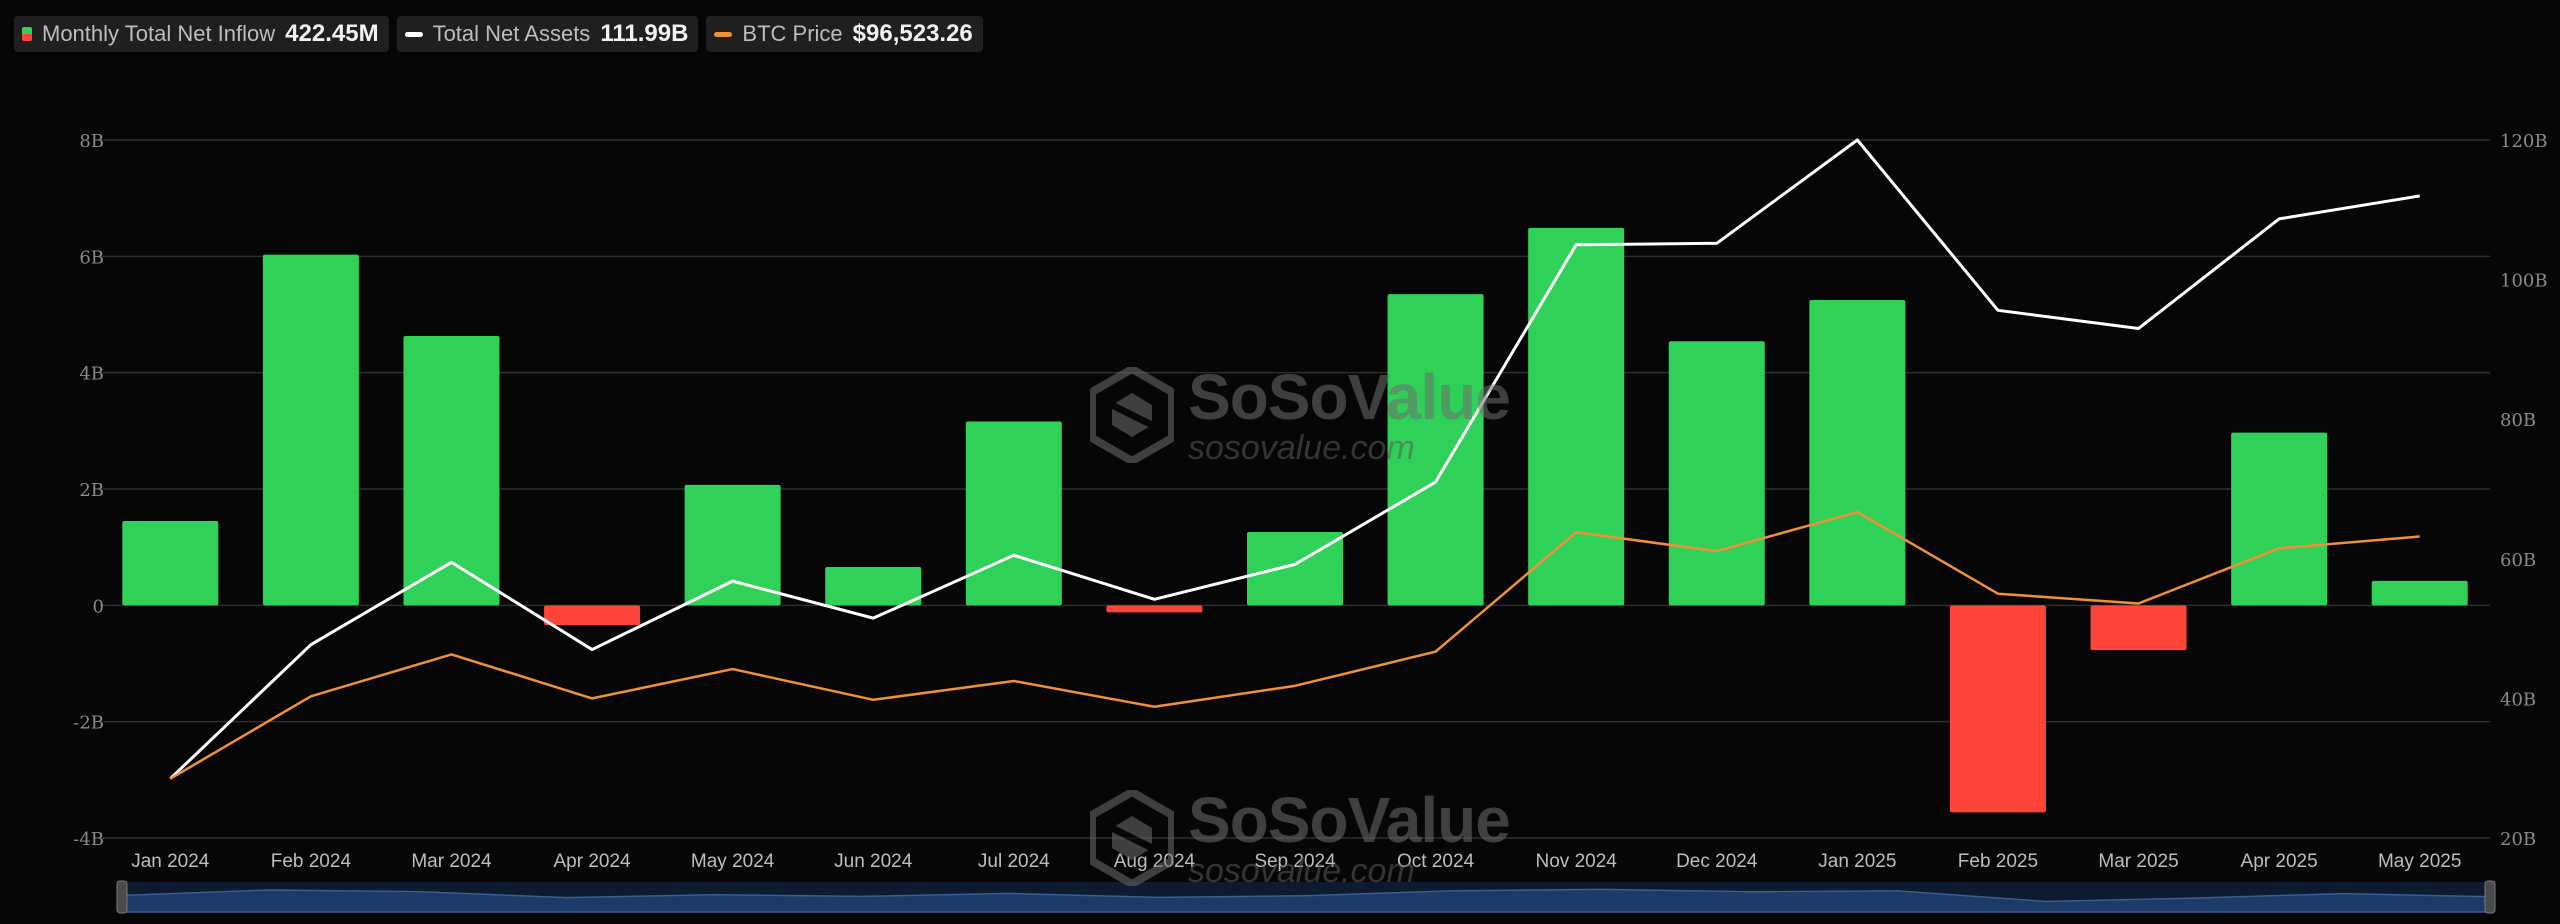 This screenshot has width=2560, height=924. I want to click on y-left-tick-label: 6B, so click(91, 257).